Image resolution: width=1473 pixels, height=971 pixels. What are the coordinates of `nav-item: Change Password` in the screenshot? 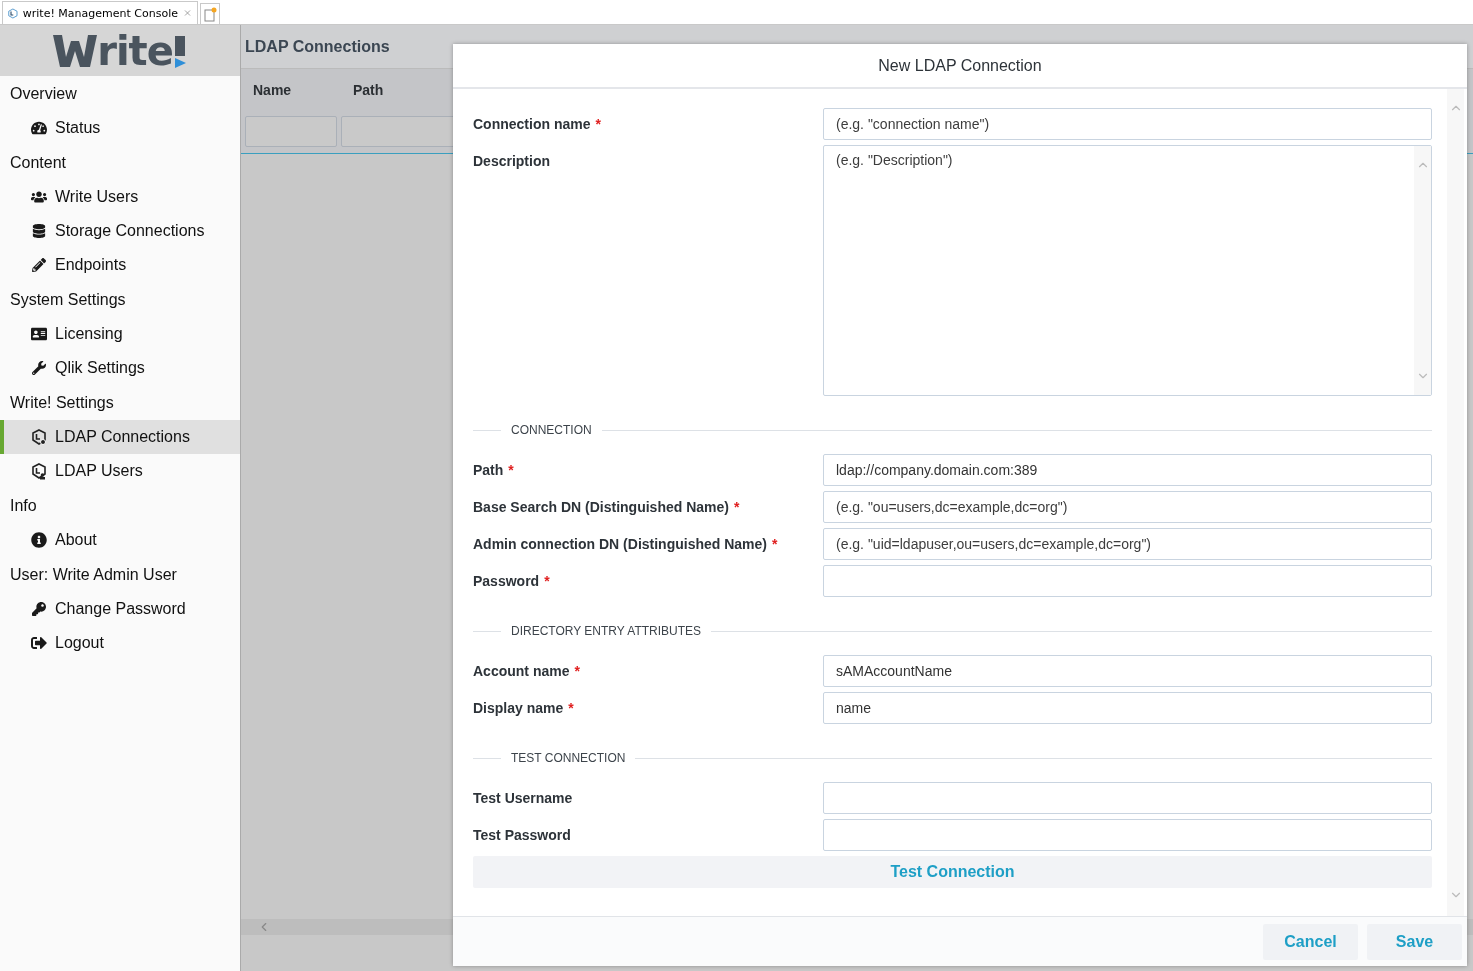 It's located at (120, 609).